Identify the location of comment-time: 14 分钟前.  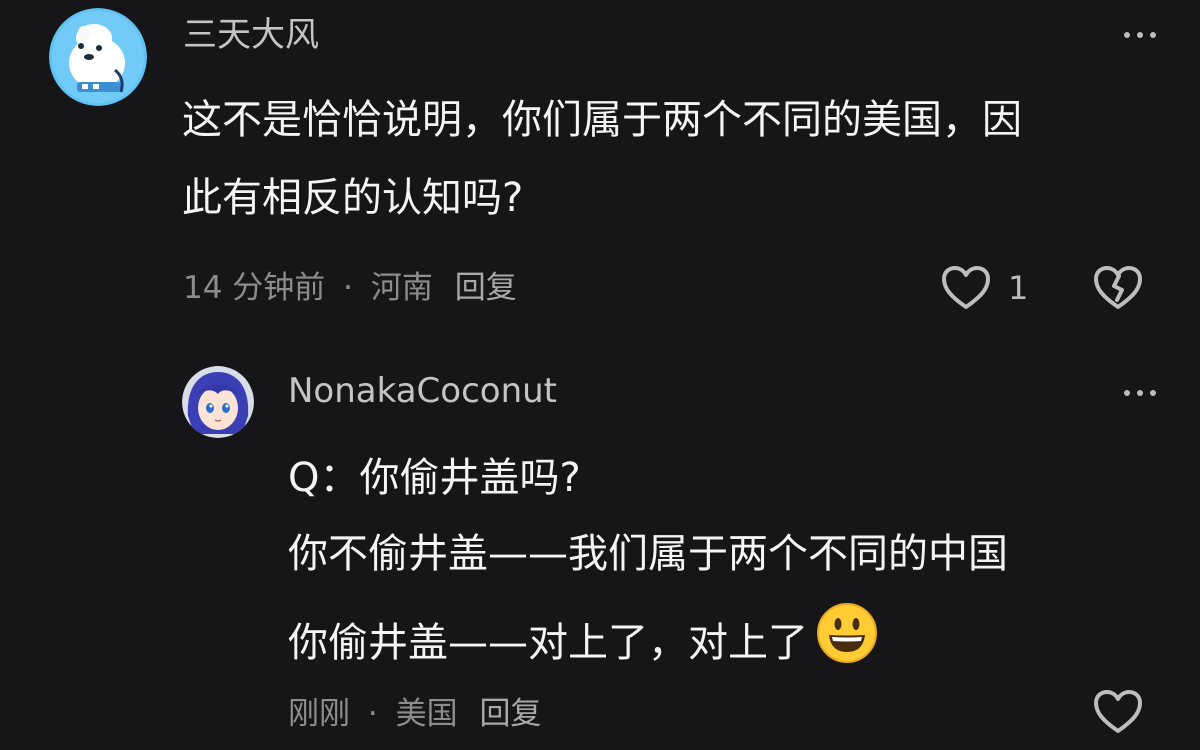
(254, 288).